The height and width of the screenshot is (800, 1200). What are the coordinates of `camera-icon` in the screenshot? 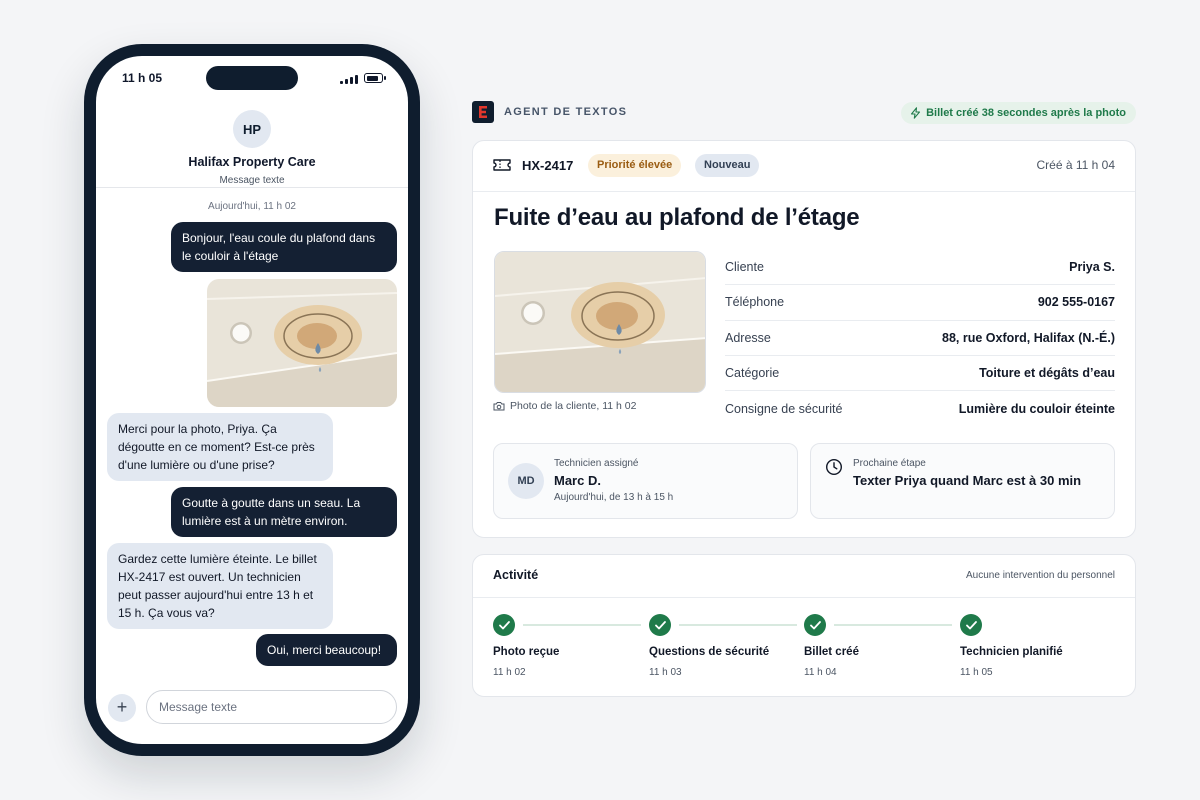 It's located at (499, 406).